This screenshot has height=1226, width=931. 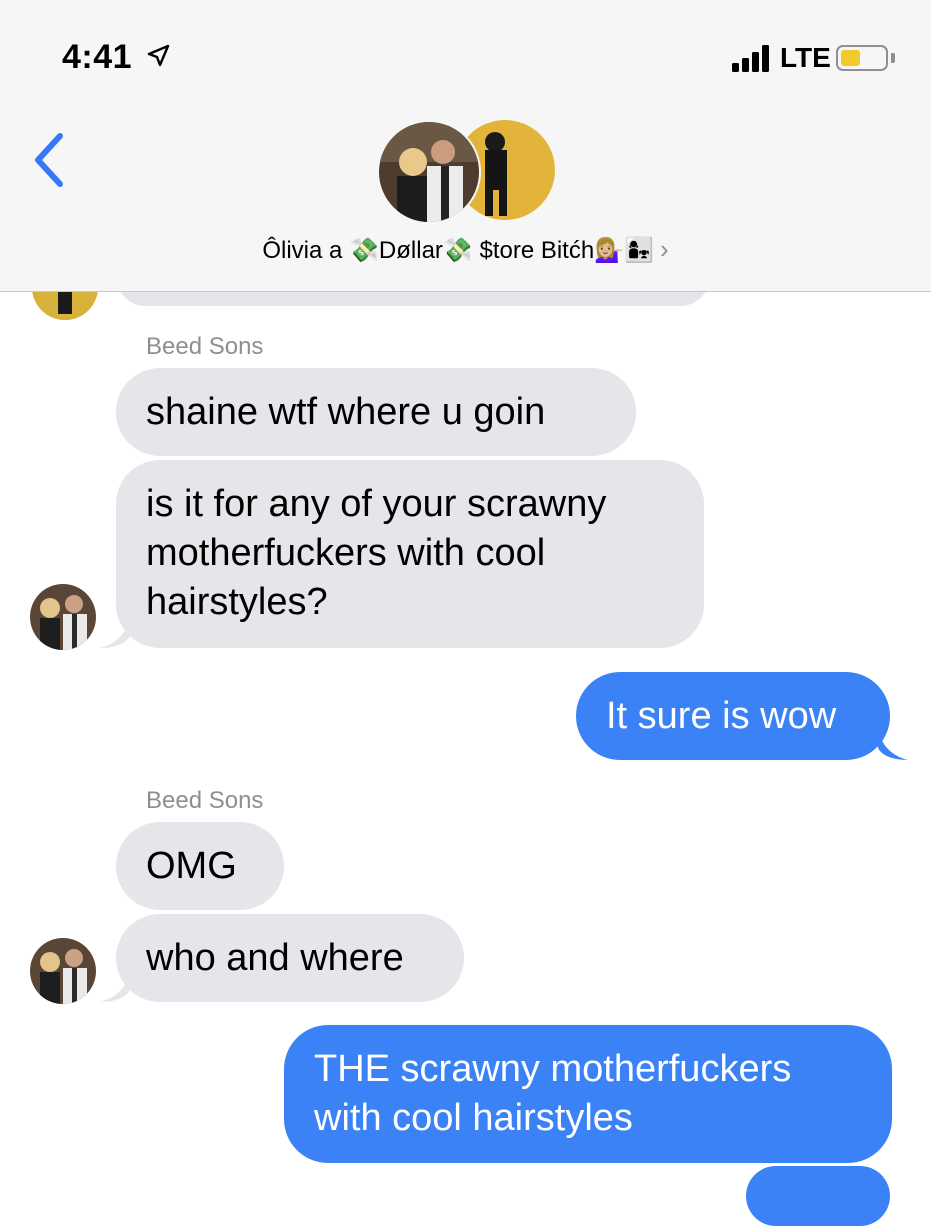 What do you see at coordinates (191, 866) in the screenshot?
I see `message-text: OMG` at bounding box center [191, 866].